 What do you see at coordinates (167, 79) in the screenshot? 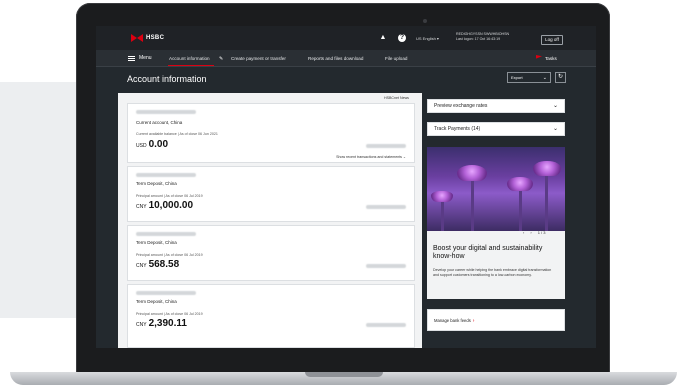
I see `page-title: Account information` at bounding box center [167, 79].